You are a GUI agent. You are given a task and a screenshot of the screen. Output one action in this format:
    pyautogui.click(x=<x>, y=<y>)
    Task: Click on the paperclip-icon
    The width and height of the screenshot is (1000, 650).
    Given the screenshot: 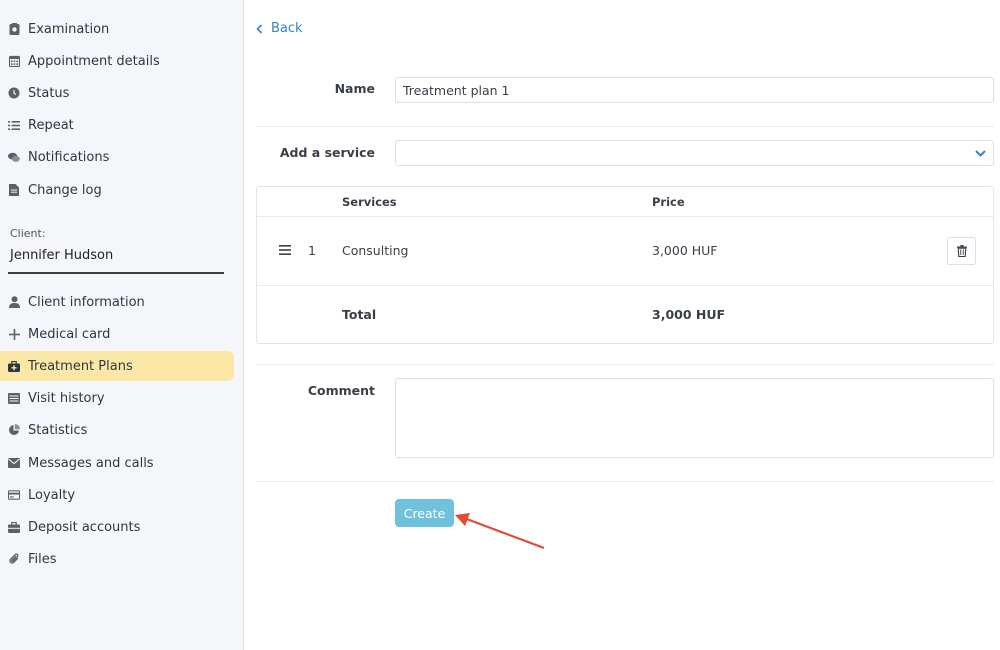 What is the action you would take?
    pyautogui.click(x=14, y=559)
    